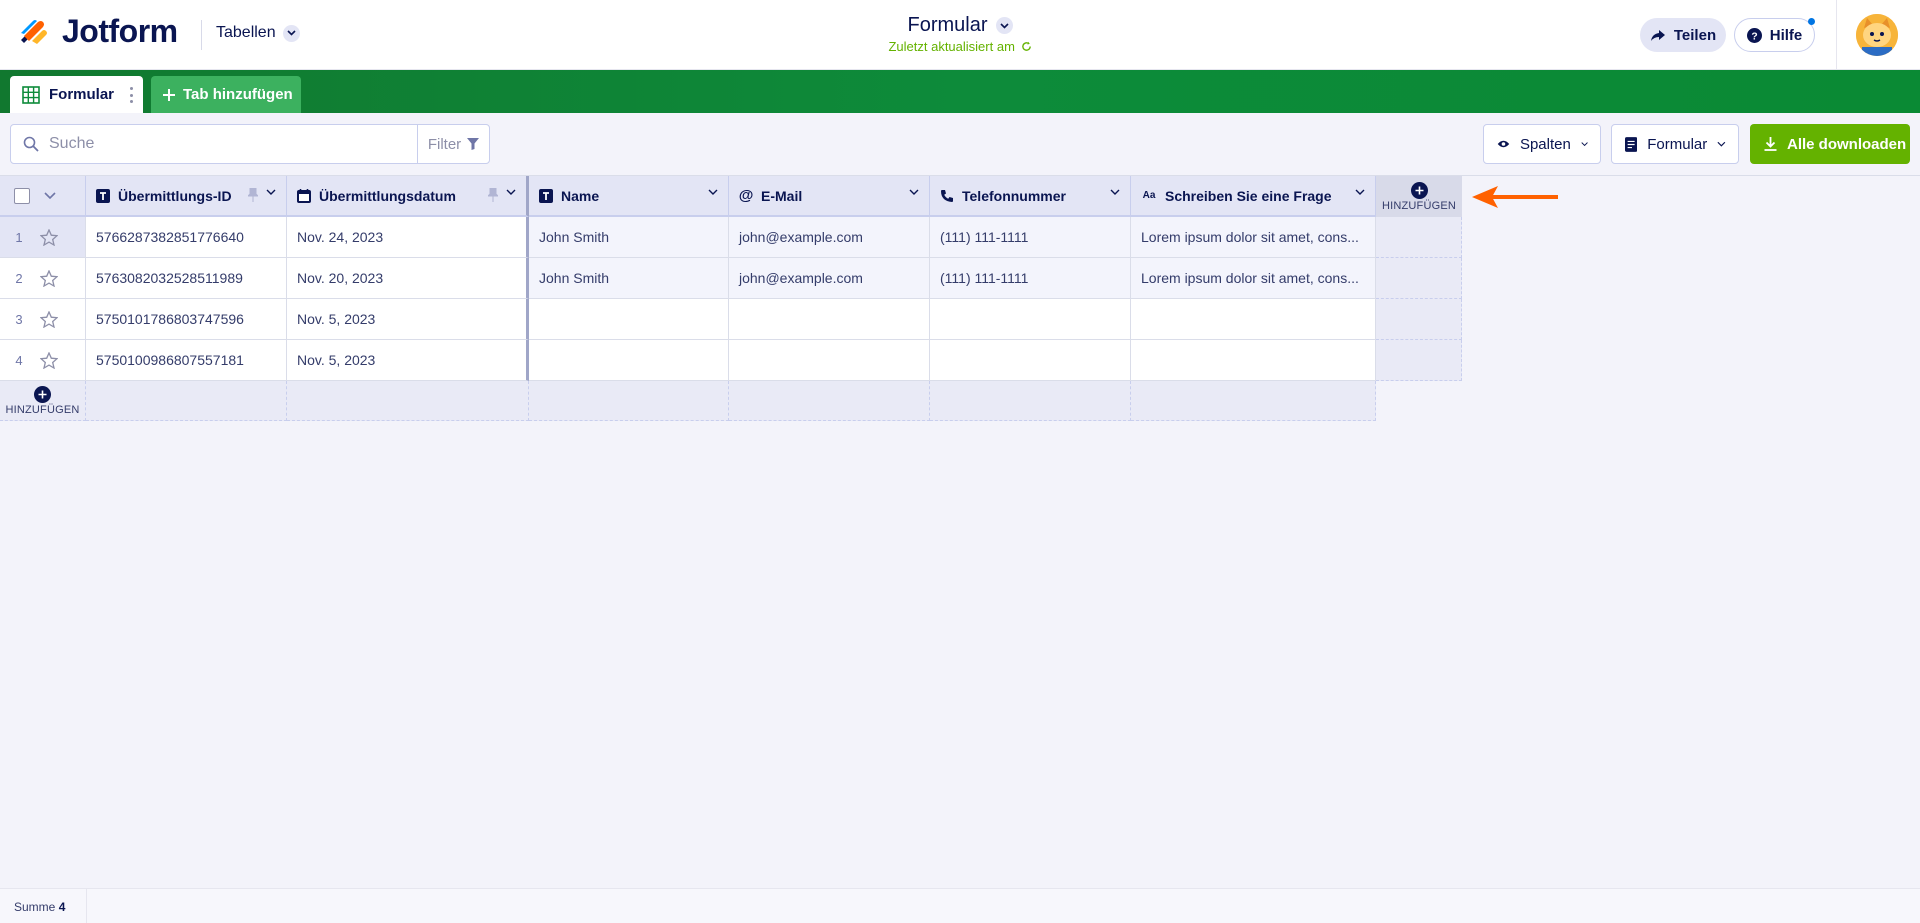 This screenshot has width=1920, height=923. Describe the element at coordinates (186, 360) in the screenshot. I see `table-cell-id: 5750100986807557181` at that location.